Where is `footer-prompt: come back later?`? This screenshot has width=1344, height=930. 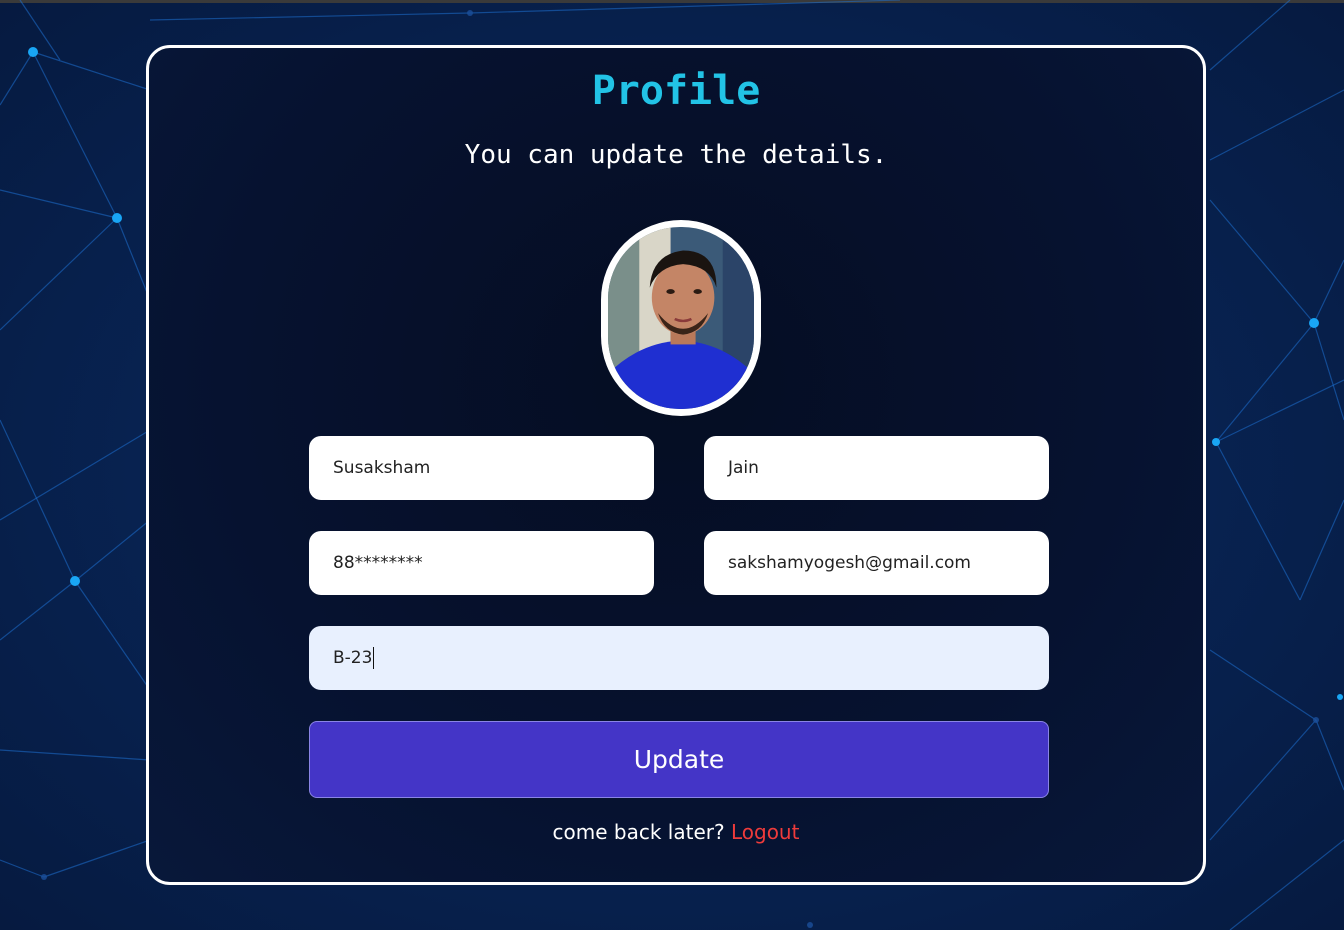 footer-prompt: come back later? is located at coordinates (638, 832).